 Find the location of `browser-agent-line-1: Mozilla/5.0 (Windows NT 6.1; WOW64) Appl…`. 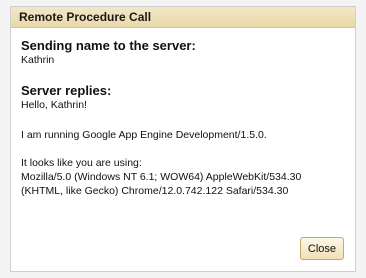

browser-agent-line-1: Mozilla/5.0 (Windows NT 6.1; WOW64) Appl… is located at coordinates (161, 177).